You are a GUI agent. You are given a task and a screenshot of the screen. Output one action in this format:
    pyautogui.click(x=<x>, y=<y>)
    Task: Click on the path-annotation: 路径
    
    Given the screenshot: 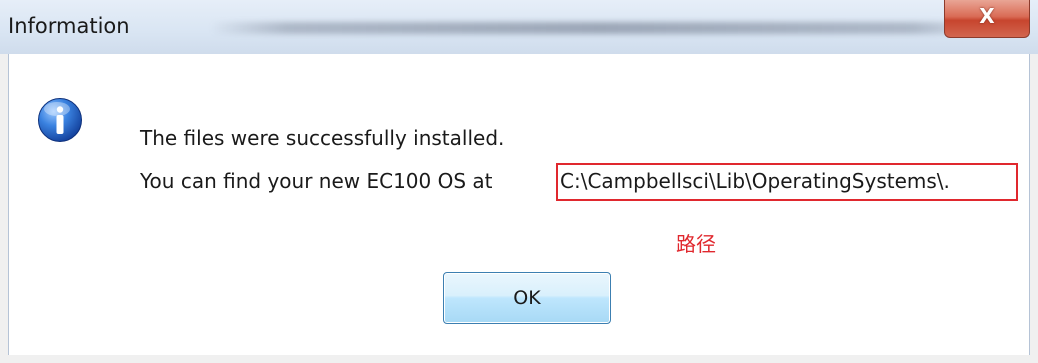 What is the action you would take?
    pyautogui.click(x=696, y=244)
    